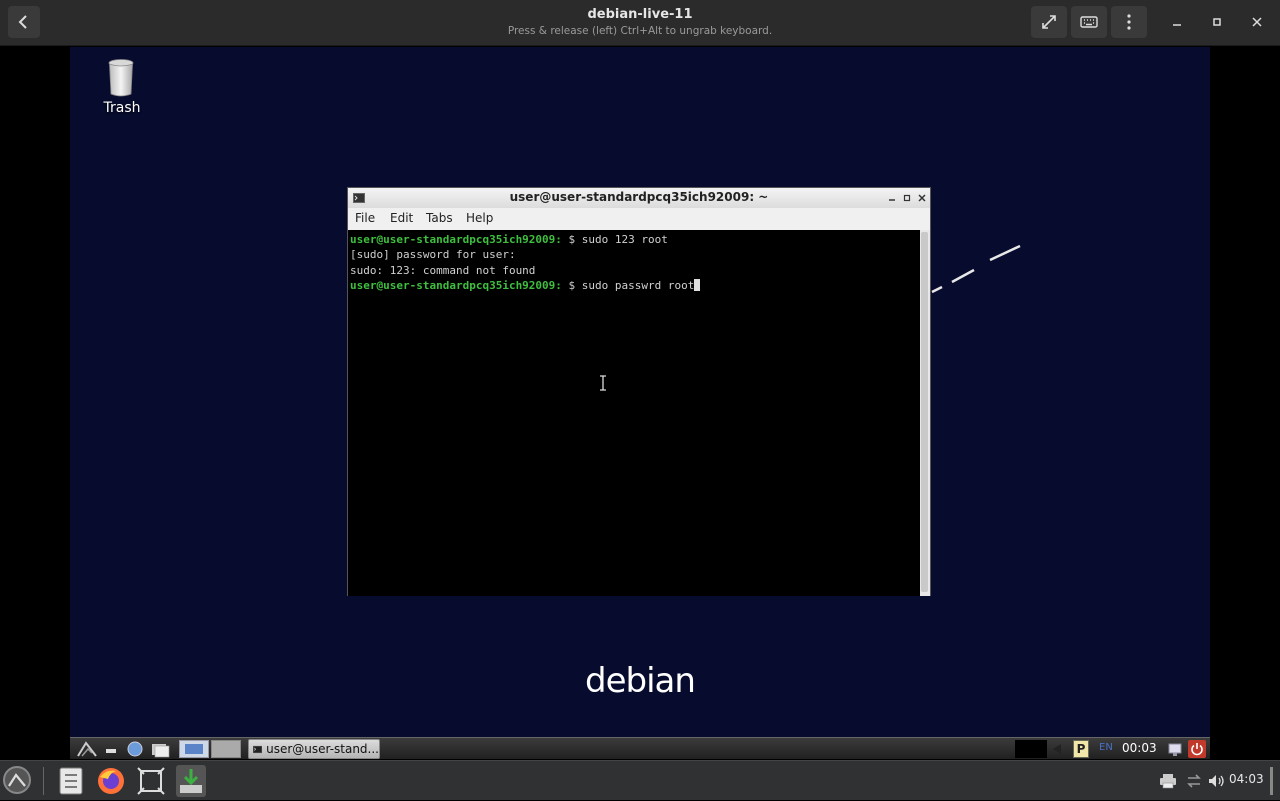 This screenshot has height=801, width=1280. What do you see at coordinates (697, 284) in the screenshot?
I see `terminal-cursor` at bounding box center [697, 284].